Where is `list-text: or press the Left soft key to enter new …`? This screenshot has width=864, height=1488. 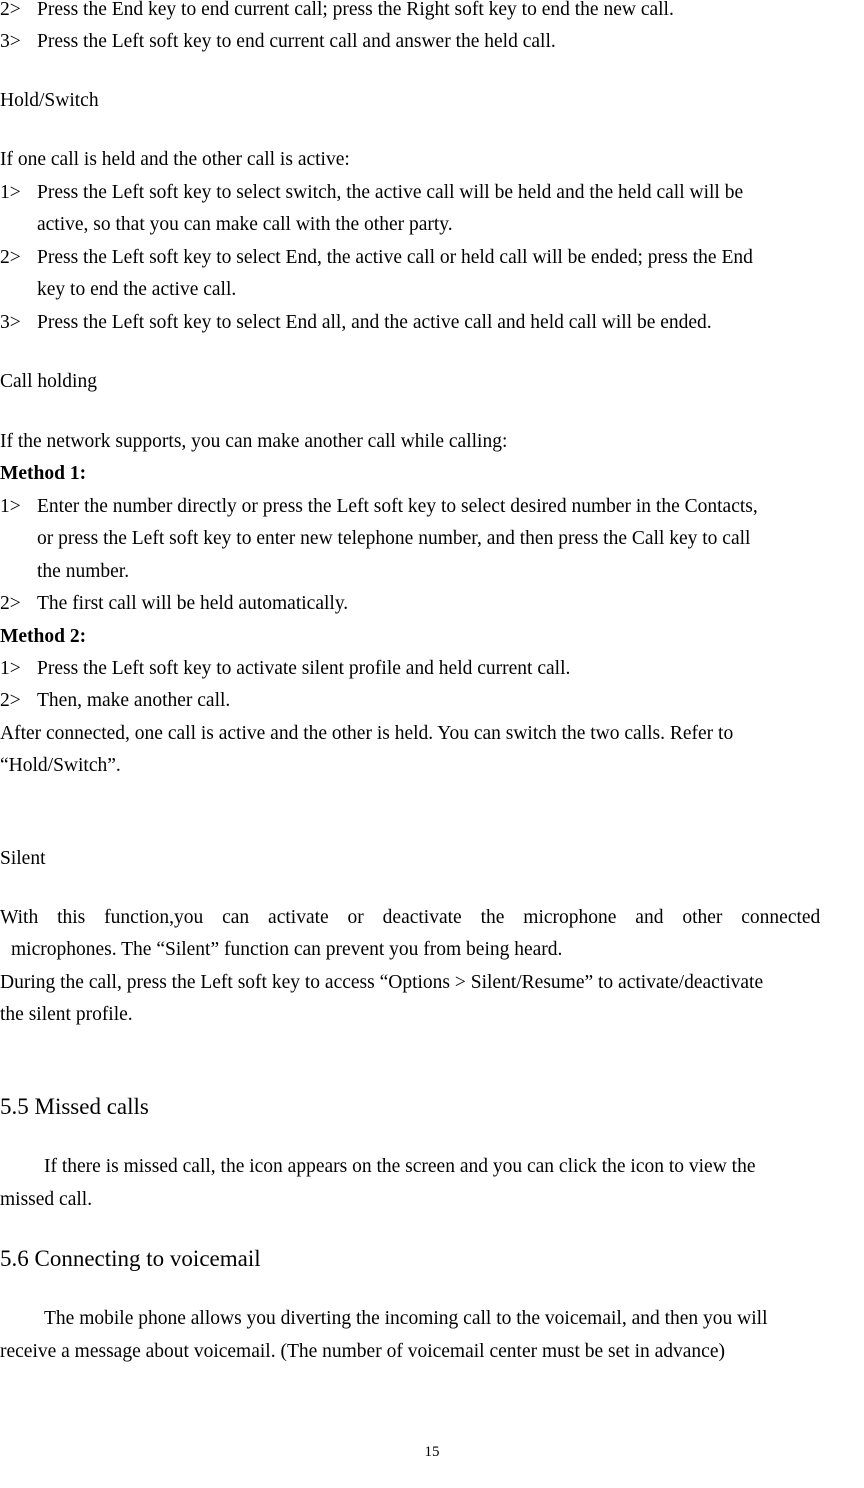 list-text: or press the Left soft key to enter new … is located at coordinates (394, 538).